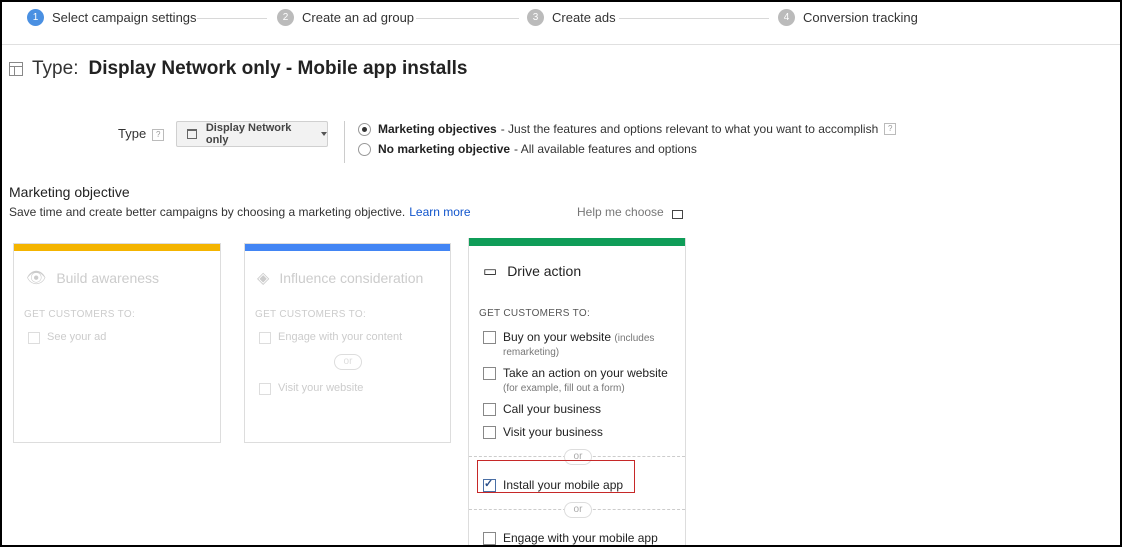 This screenshot has width=1122, height=547. Describe the element at coordinates (364, 129) in the screenshot. I see `radio-button-selected` at that location.